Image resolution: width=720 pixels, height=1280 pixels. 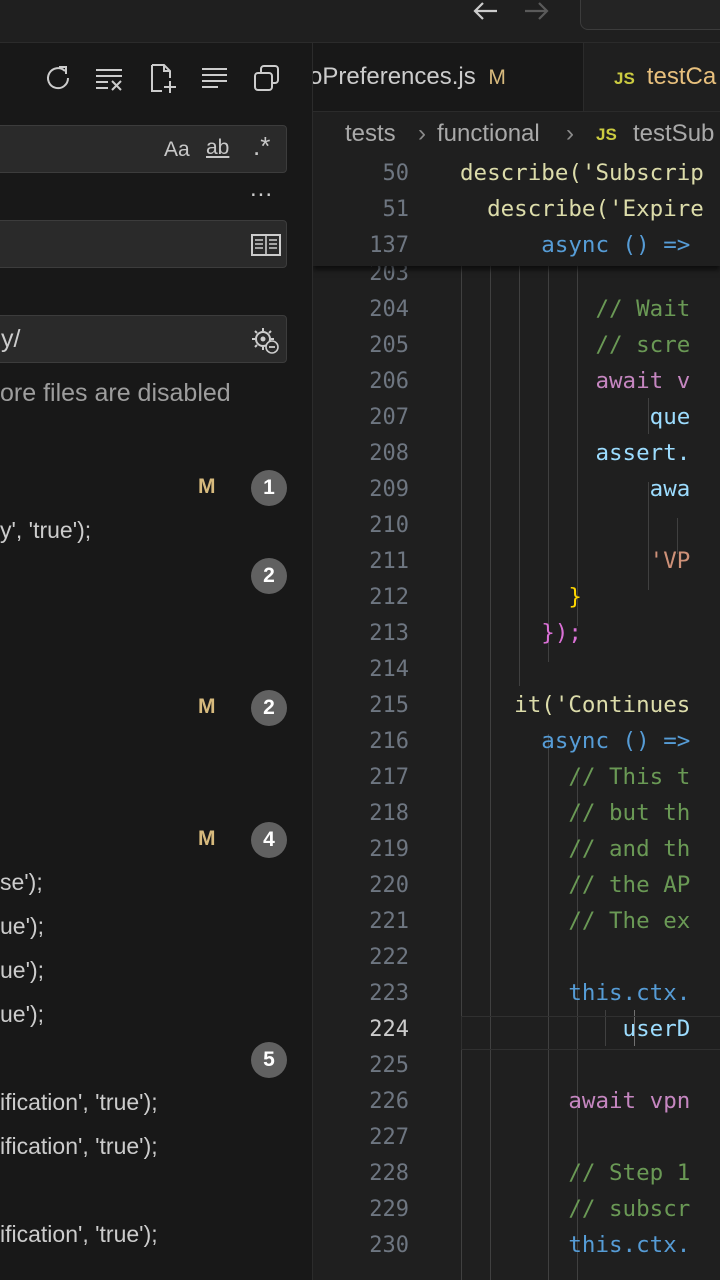 What do you see at coordinates (575, 921) in the screenshot?
I see `code-line: // The ex` at bounding box center [575, 921].